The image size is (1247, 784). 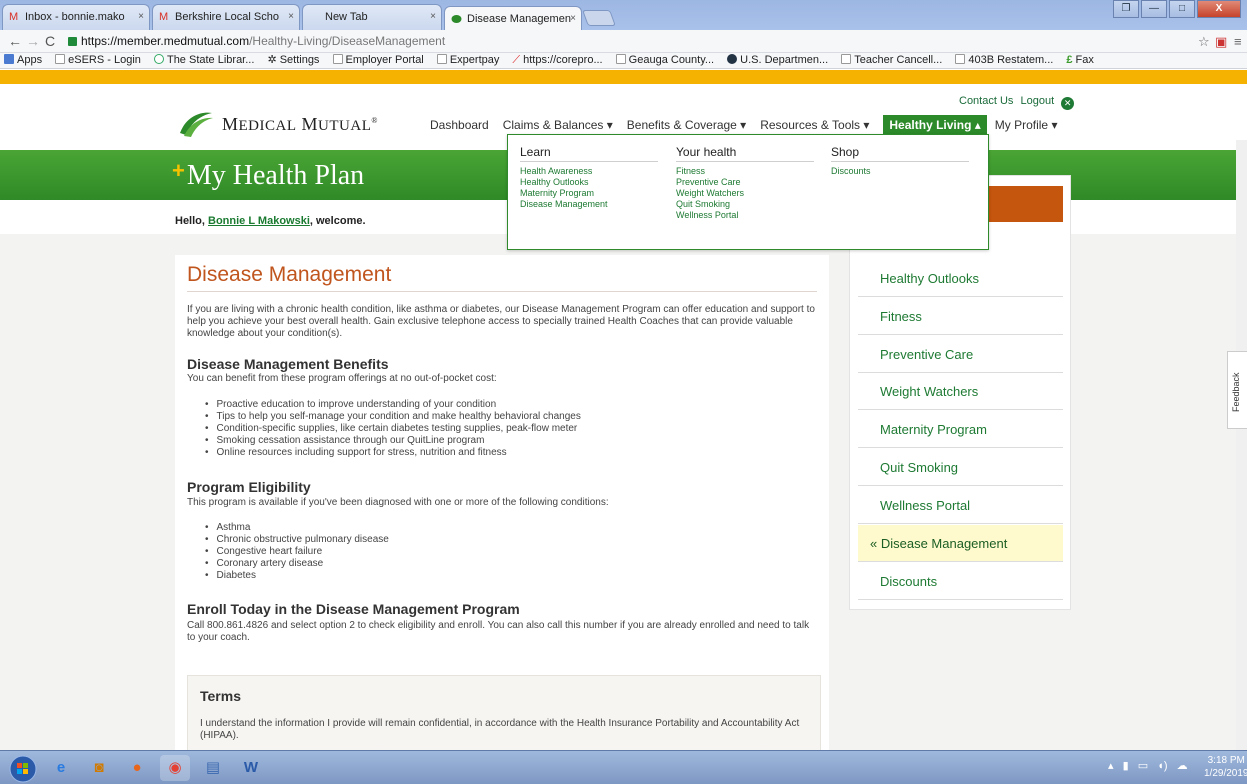 I want to click on sidebar-item-disease-management: « Disease Management, so click(x=960, y=543).